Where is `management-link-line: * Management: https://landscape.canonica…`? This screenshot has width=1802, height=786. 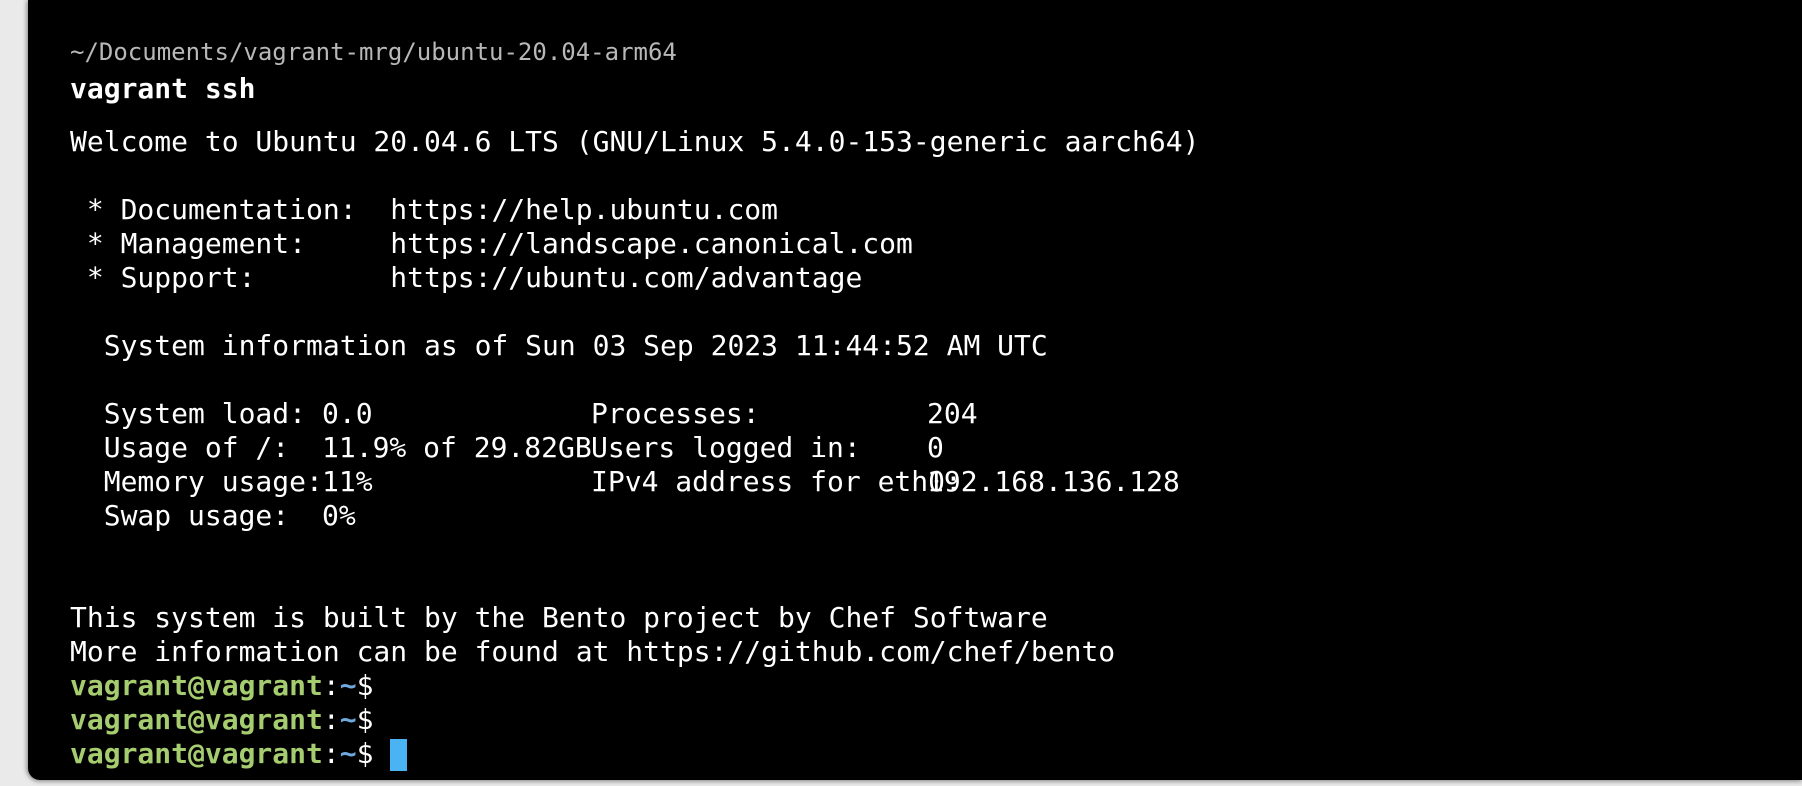 management-link-line: * Management: https://landscape.canonica… is located at coordinates (491, 244).